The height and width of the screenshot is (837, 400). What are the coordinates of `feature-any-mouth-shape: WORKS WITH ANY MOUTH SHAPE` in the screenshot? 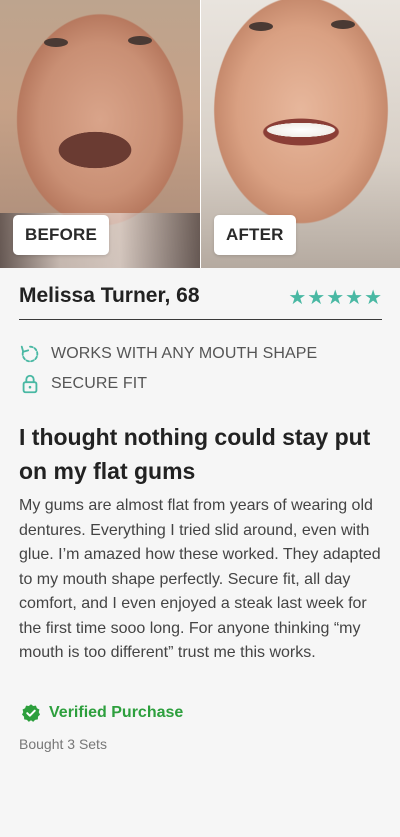 It's located at (168, 354).